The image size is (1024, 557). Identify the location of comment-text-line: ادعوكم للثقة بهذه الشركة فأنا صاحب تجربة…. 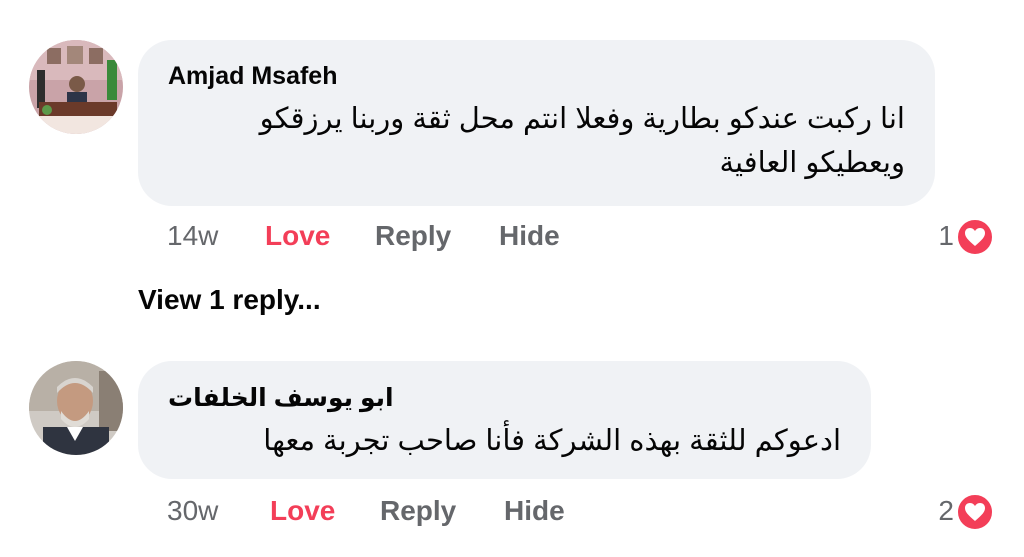
(552, 441).